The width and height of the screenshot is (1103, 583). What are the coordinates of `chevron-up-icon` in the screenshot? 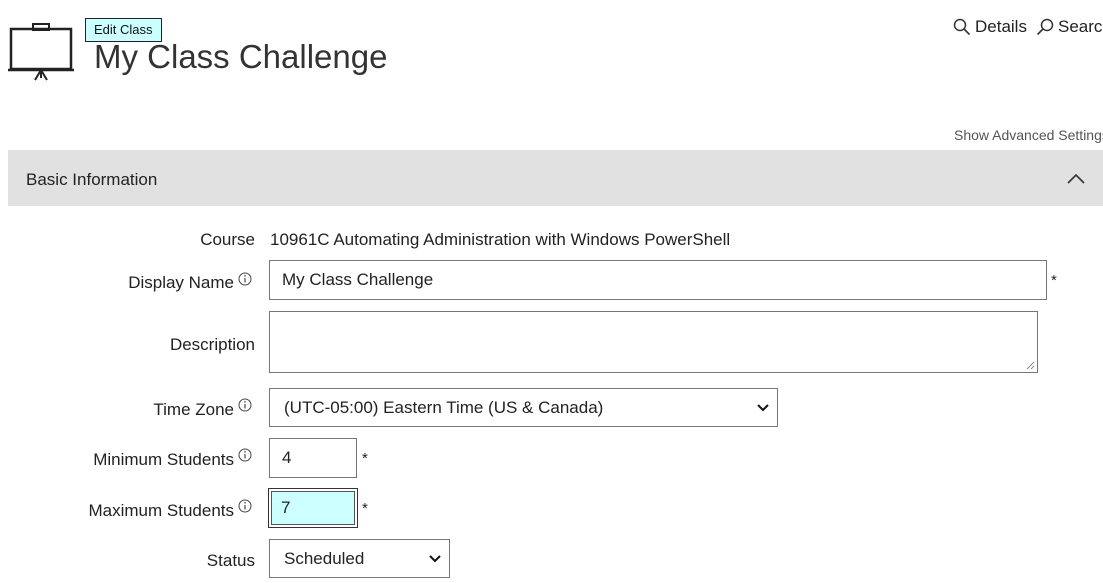 It's located at (1076, 178).